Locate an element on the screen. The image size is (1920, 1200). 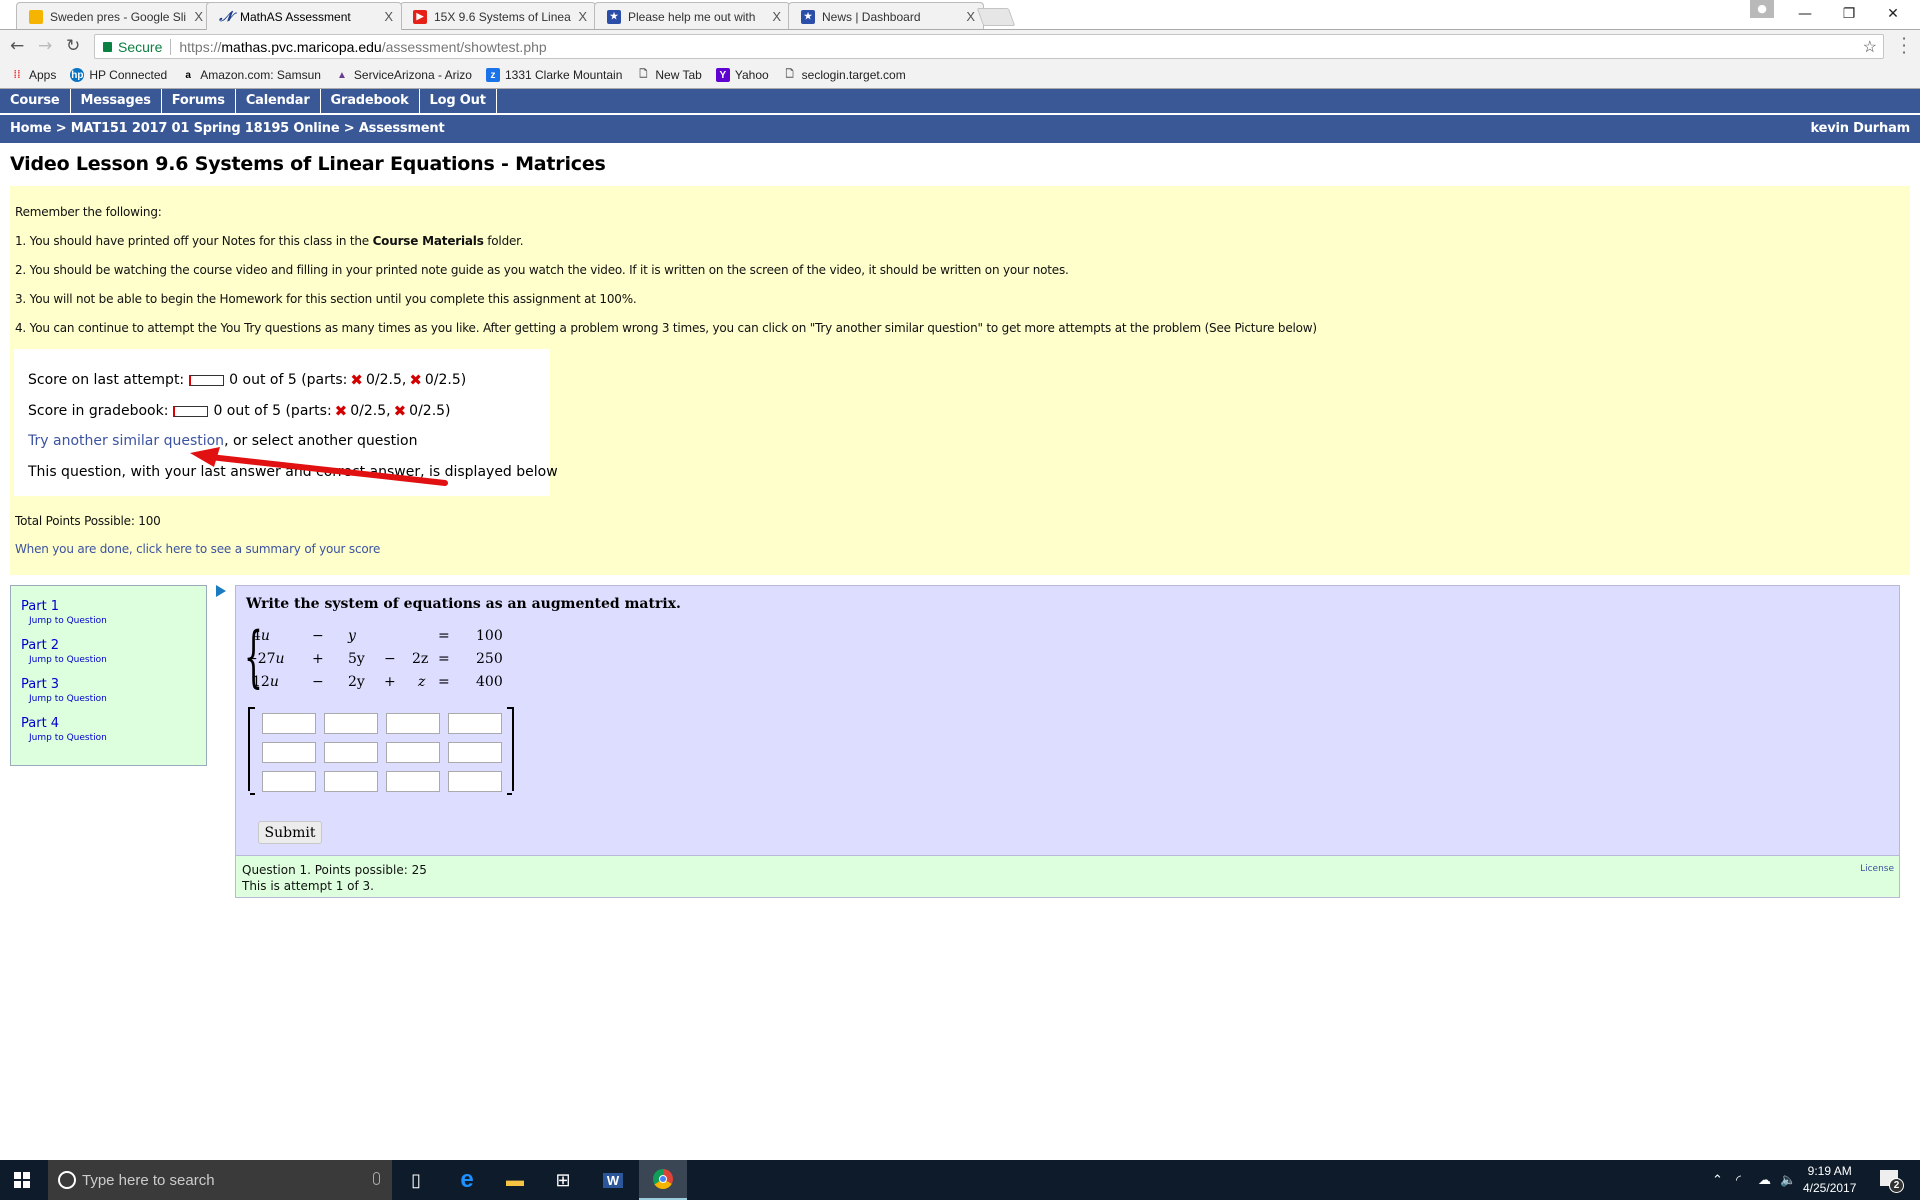
profile-icon: ● is located at coordinates (1762, 9).